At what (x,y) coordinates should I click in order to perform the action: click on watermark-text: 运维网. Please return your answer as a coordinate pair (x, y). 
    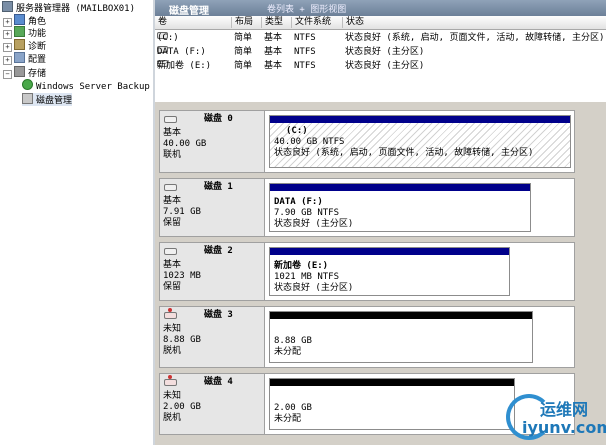
    Looking at the image, I should click on (564, 409).